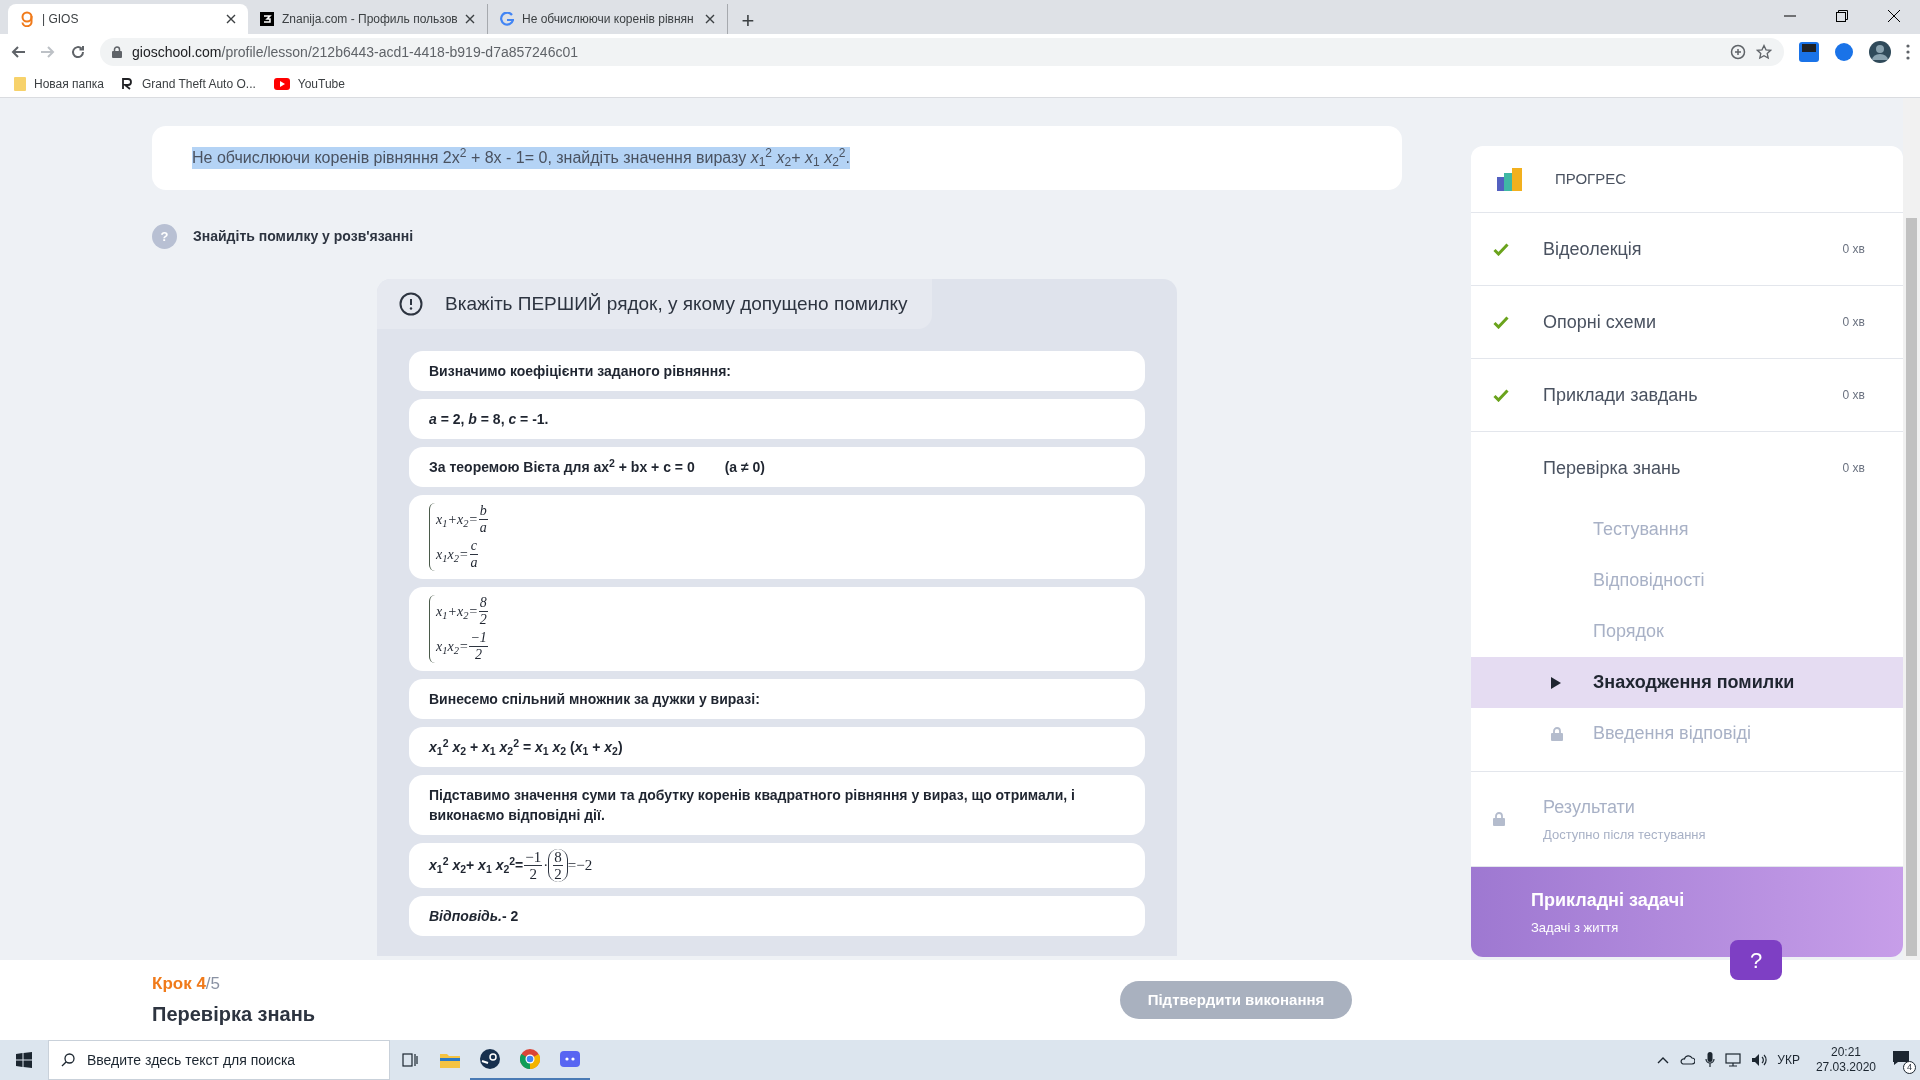 The height and width of the screenshot is (1080, 1920). What do you see at coordinates (521, 158) in the screenshot?
I see `question-text: Не обчислюючи коренів рівняння 2x$^{2}$ + 8x - 1= 0, знайдіть значення виразу x$_{1}$$^{2}$ x$_{2}$+ x$_{1}$ x$_{2}$$^{2}$.` at bounding box center [521, 158].